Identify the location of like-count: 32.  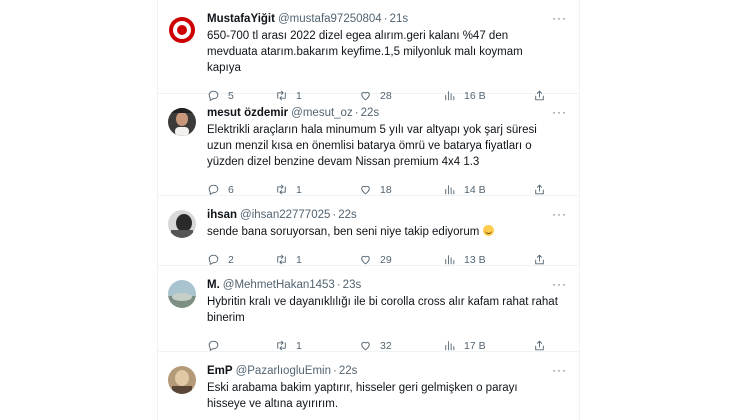
(386, 345).